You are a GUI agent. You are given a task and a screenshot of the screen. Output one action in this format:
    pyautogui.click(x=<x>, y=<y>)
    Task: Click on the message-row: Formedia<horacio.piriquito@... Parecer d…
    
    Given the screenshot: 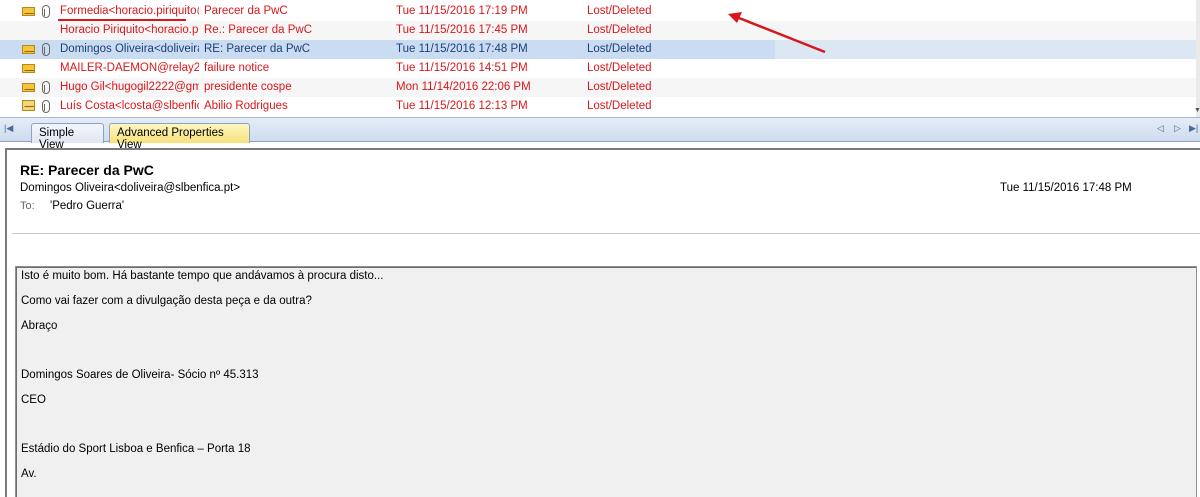 What is the action you would take?
    pyautogui.click(x=598, y=11)
    